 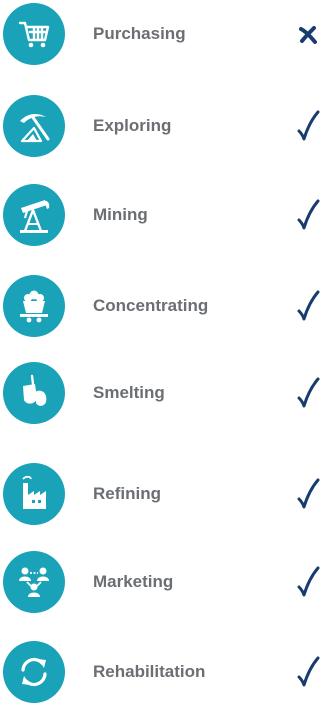 I want to click on cross-mark-icon, so click(x=308, y=34).